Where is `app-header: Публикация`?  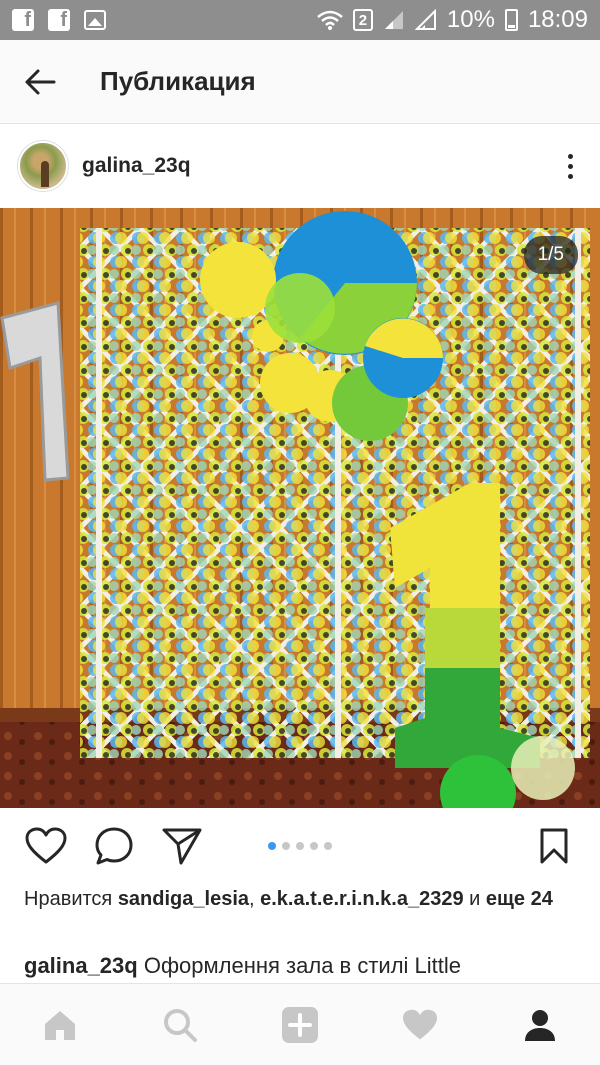
app-header: Публикация is located at coordinates (300, 82).